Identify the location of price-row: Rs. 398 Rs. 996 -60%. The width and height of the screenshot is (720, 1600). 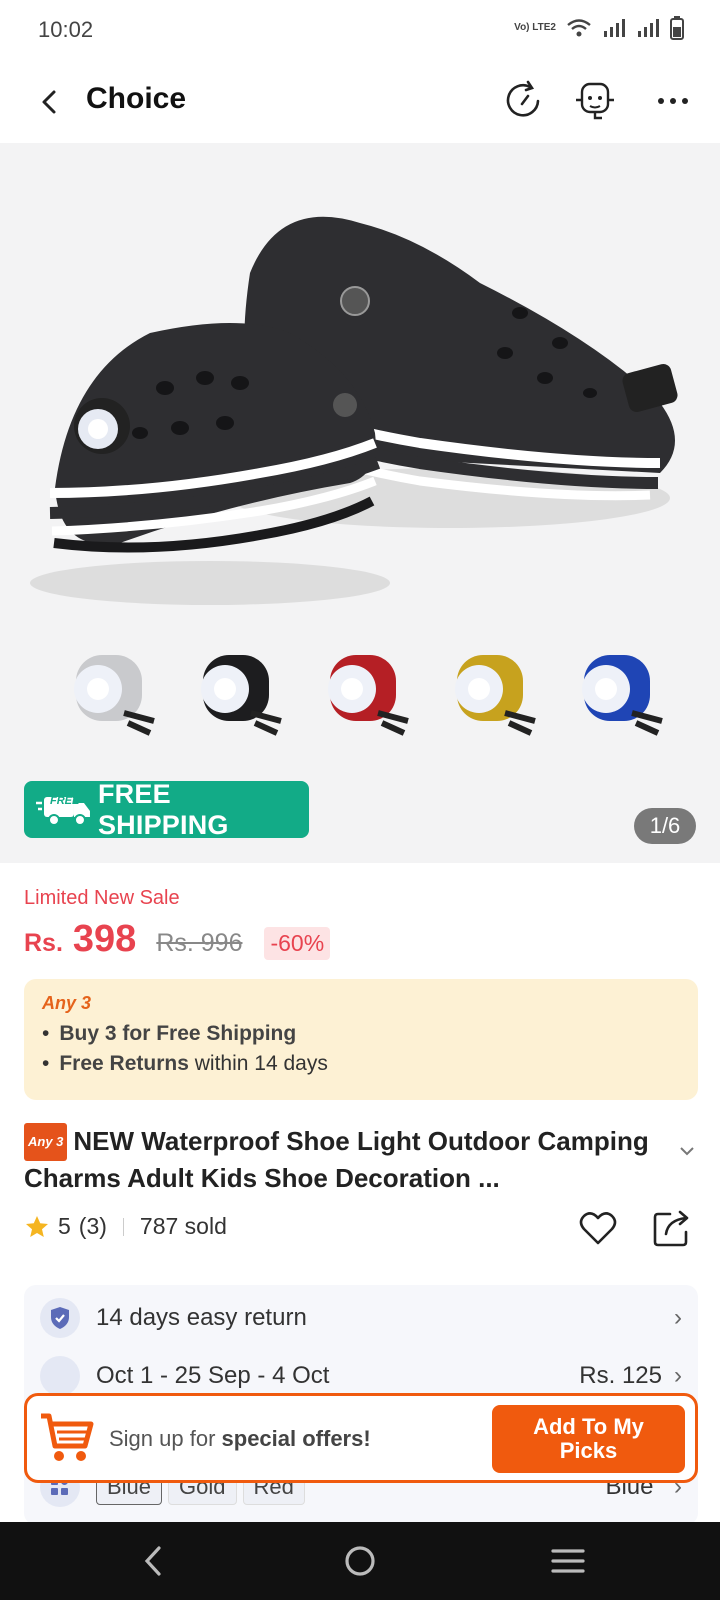
(177, 939).